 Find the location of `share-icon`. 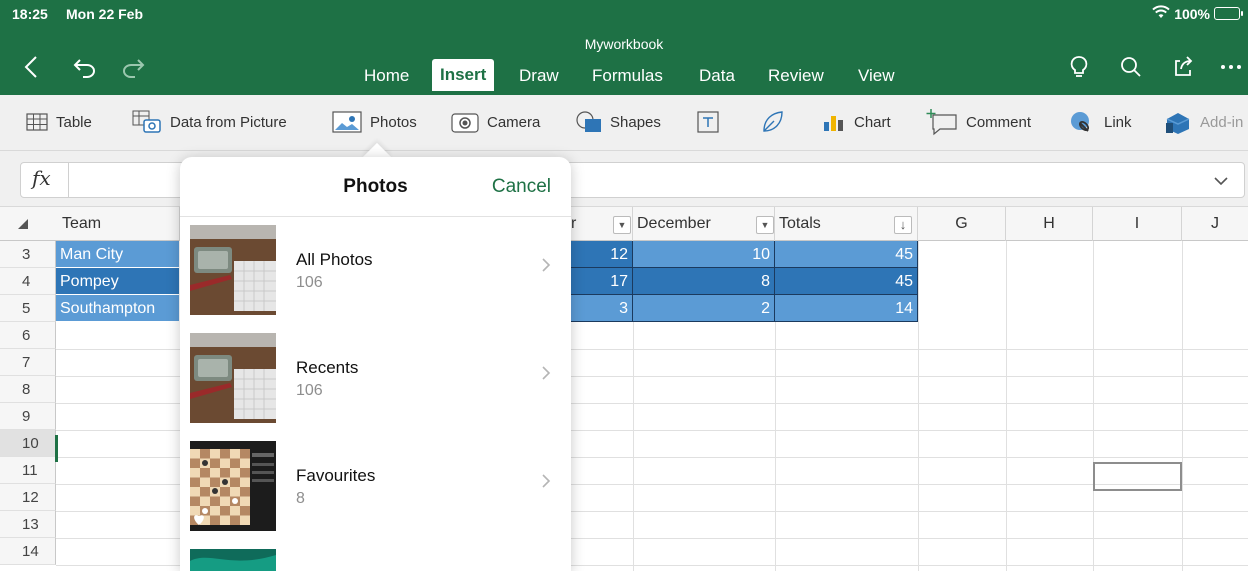

share-icon is located at coordinates (1183, 67).